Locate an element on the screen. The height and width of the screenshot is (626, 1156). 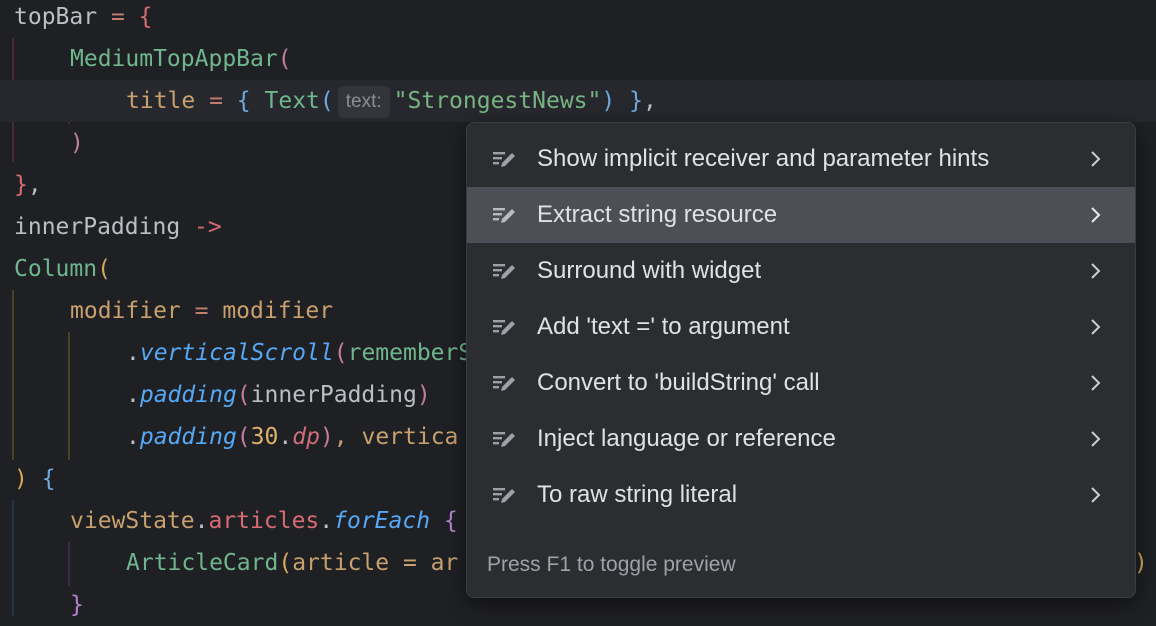
code-token: modifier is located at coordinates (278, 311).